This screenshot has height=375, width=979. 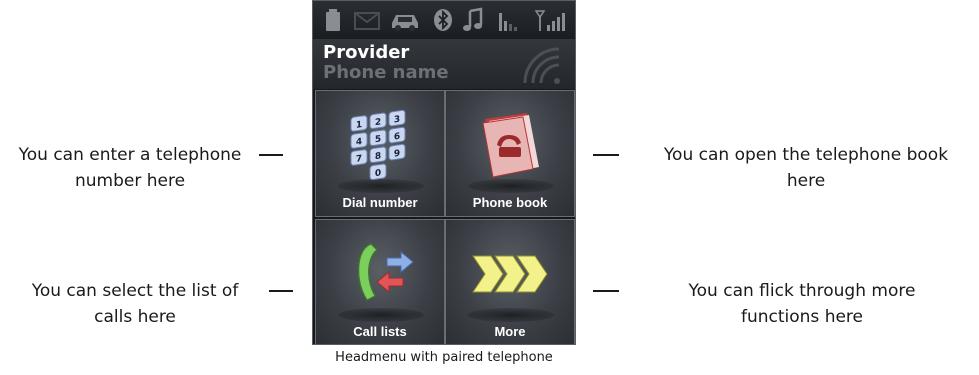 I want to click on signal-strength-icon, so click(x=508, y=22).